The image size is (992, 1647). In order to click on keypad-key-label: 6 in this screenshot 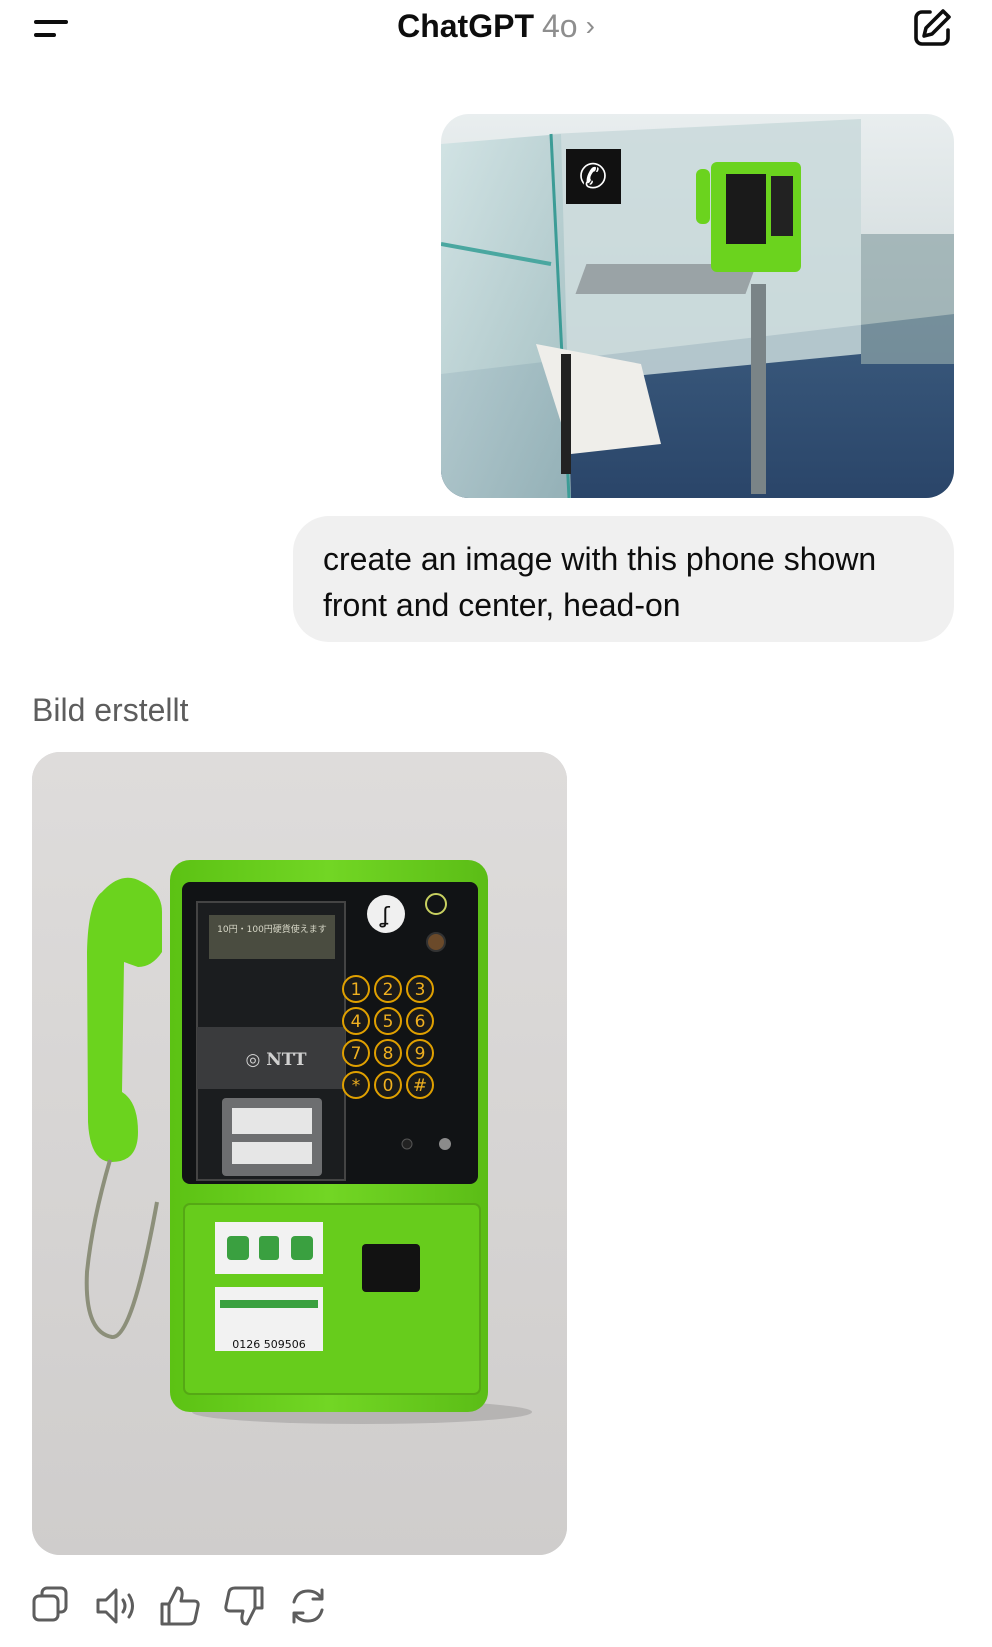, I will do `click(420, 1022)`.